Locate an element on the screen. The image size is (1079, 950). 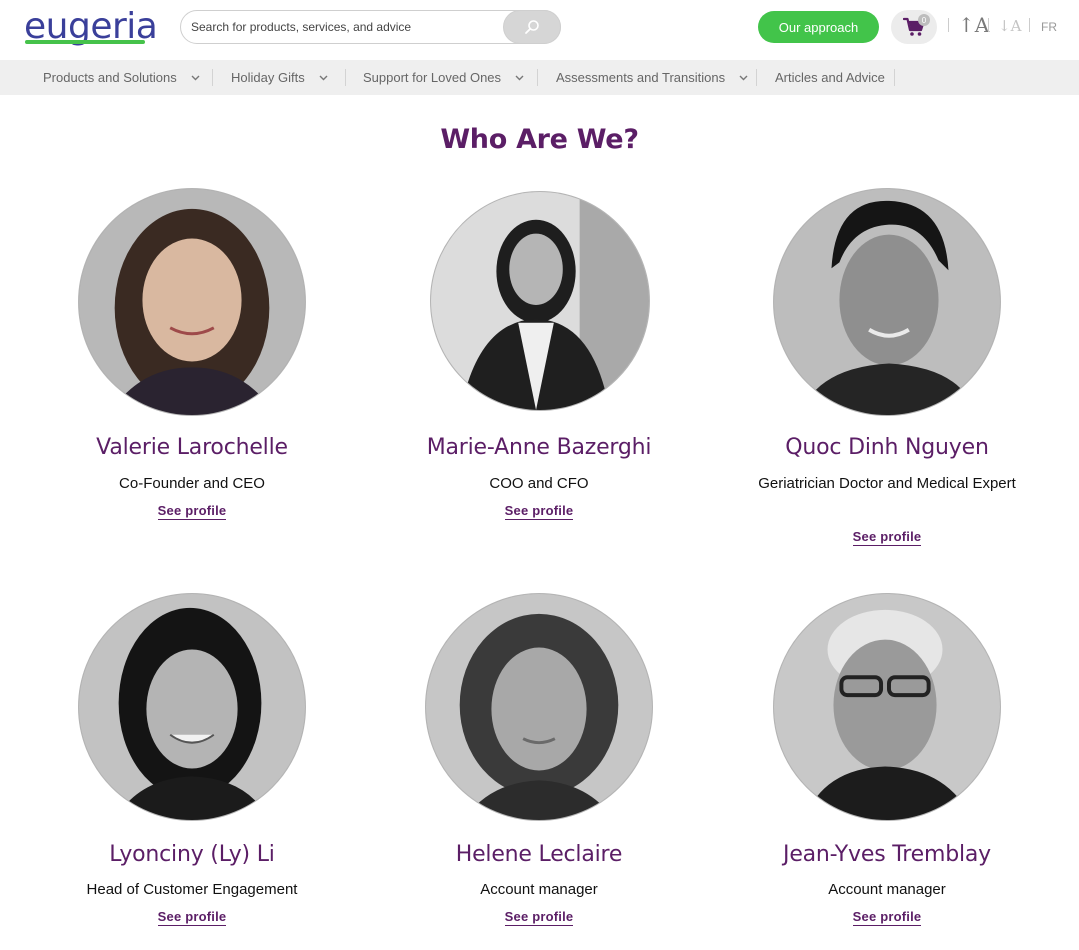
page-title: Who Are We? is located at coordinates (539, 139).